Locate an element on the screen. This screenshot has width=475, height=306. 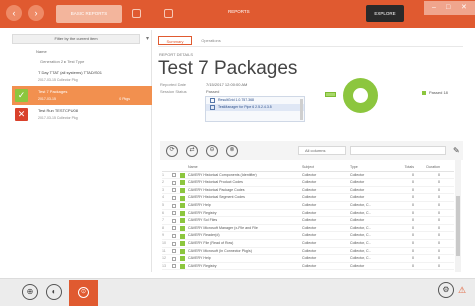
meta-key: Session Status is located at coordinates (173, 91).